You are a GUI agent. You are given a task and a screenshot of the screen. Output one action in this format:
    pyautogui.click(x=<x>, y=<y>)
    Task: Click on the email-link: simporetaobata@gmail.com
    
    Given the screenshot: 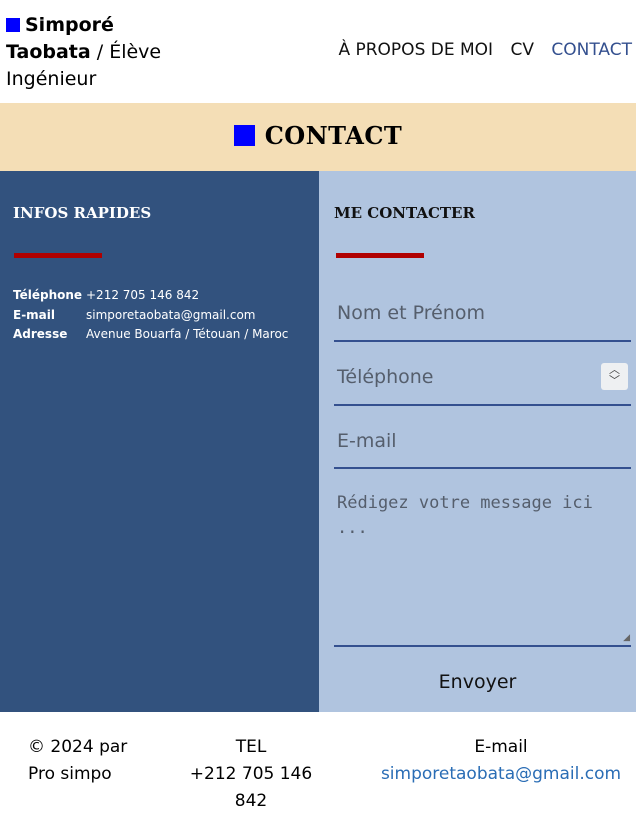 What is the action you would take?
    pyautogui.click(x=501, y=774)
    